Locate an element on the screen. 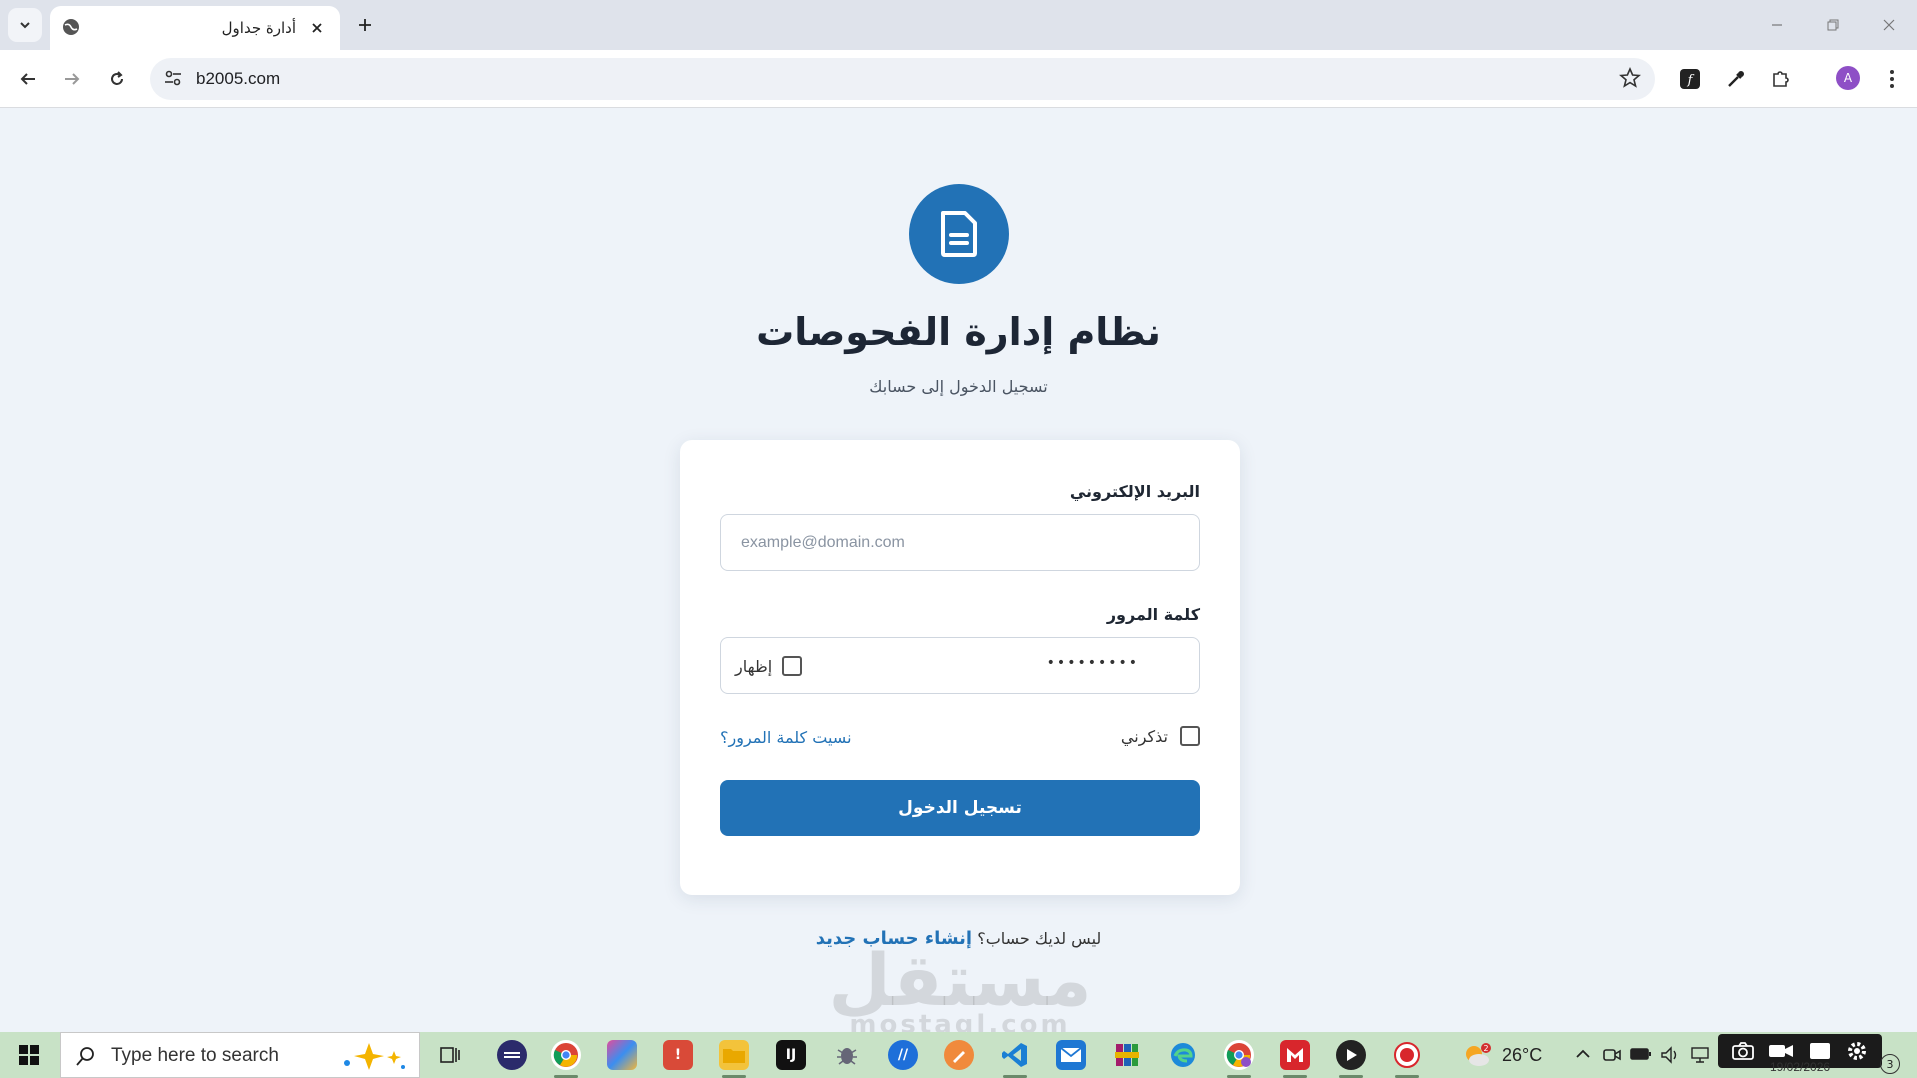 This screenshot has width=1917, height=1078. gear-icon is located at coordinates (1857, 1051).